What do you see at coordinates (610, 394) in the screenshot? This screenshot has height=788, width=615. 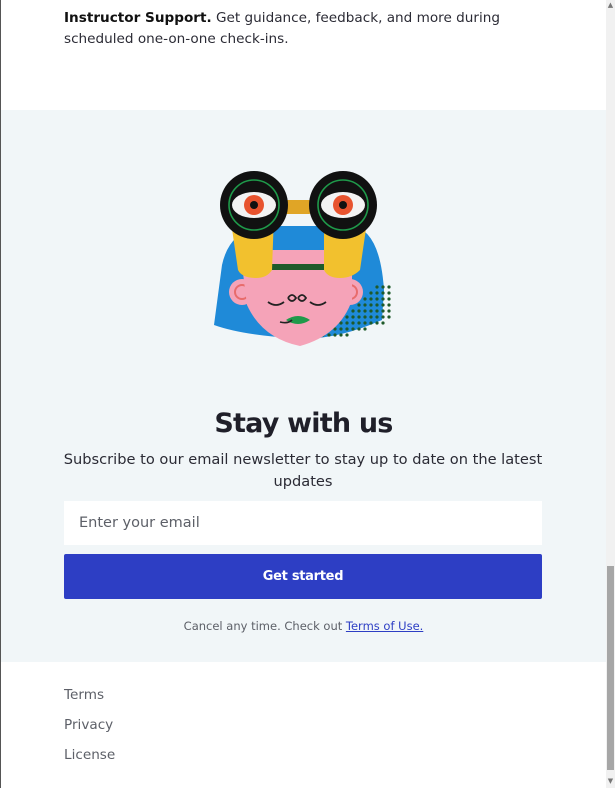 I see `vertical-scrollbar: ▲ ▼` at bounding box center [610, 394].